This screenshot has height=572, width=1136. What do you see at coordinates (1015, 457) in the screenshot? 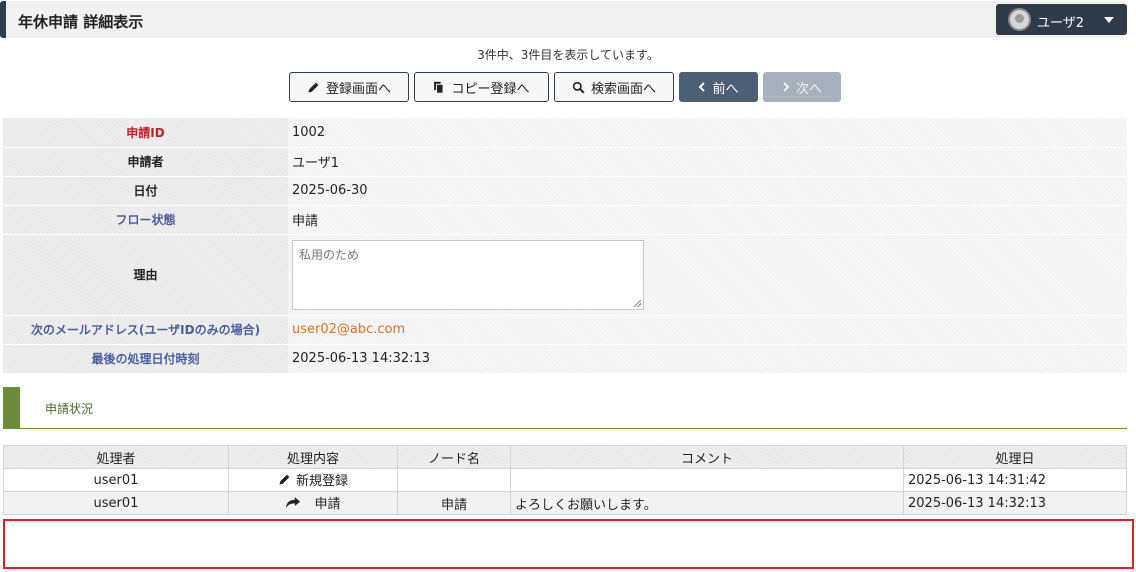
I see `col-date: 処理日` at bounding box center [1015, 457].